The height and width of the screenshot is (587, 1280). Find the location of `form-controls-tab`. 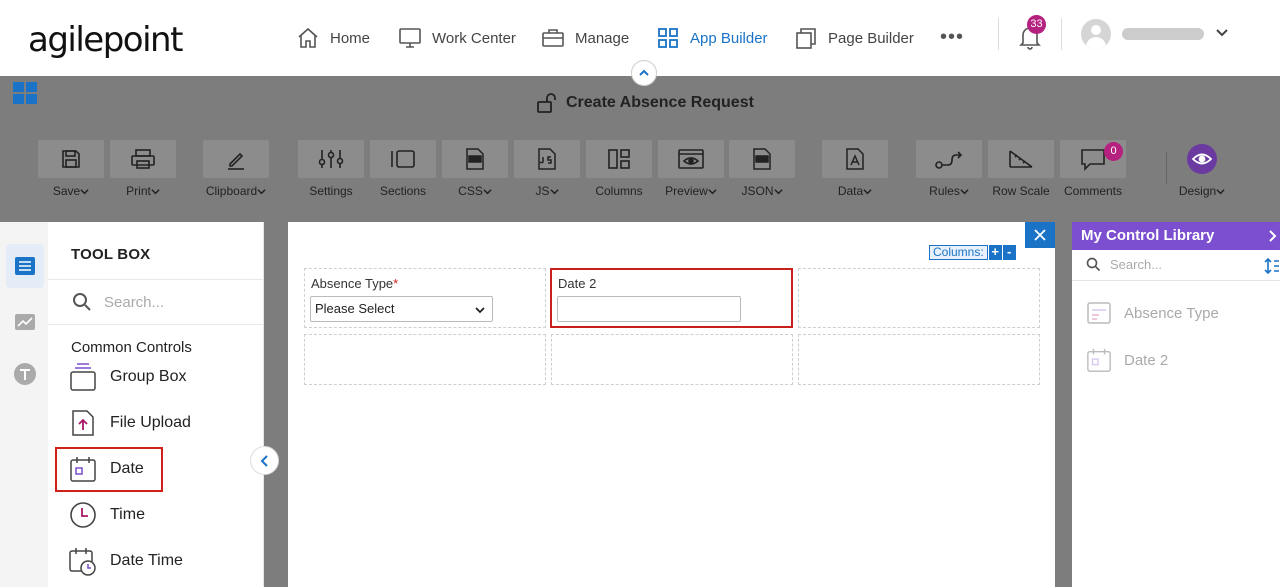

form-controls-tab is located at coordinates (25, 266).